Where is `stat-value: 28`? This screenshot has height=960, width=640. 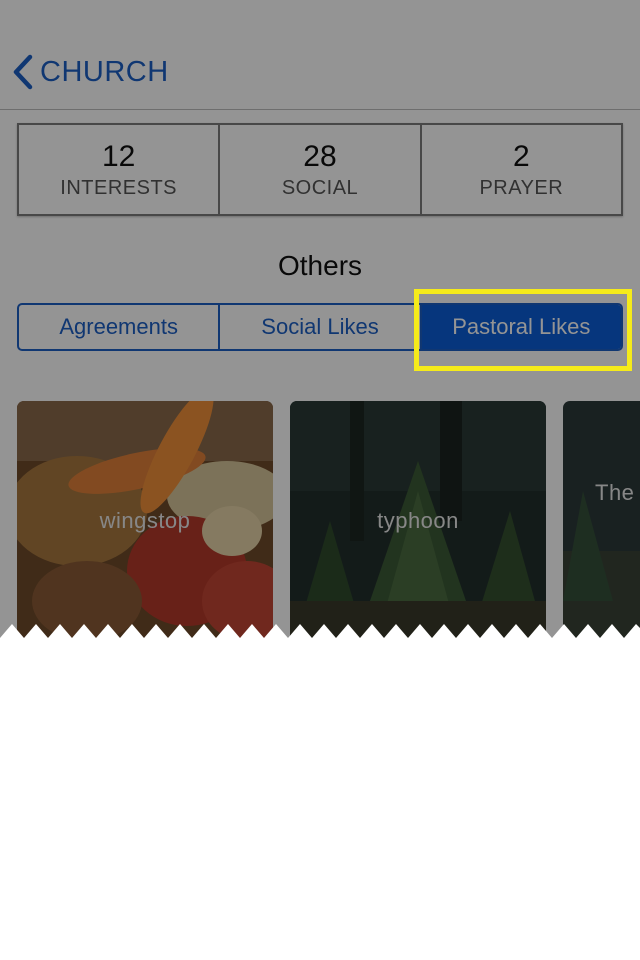 stat-value: 28 is located at coordinates (320, 156).